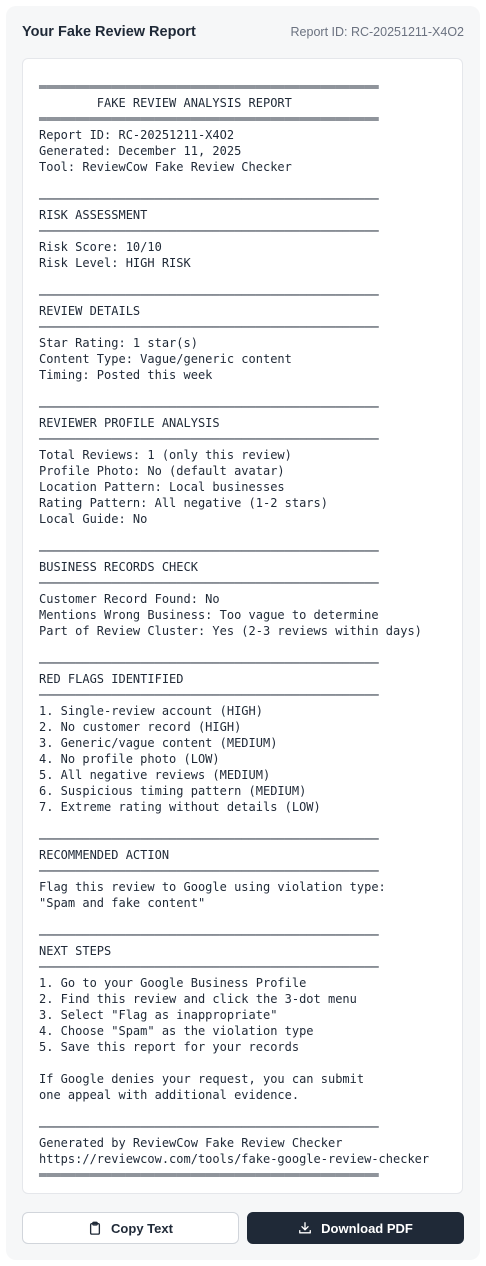  I want to click on report-id: Report ID: RC-20251211-X4O2, so click(377, 32).